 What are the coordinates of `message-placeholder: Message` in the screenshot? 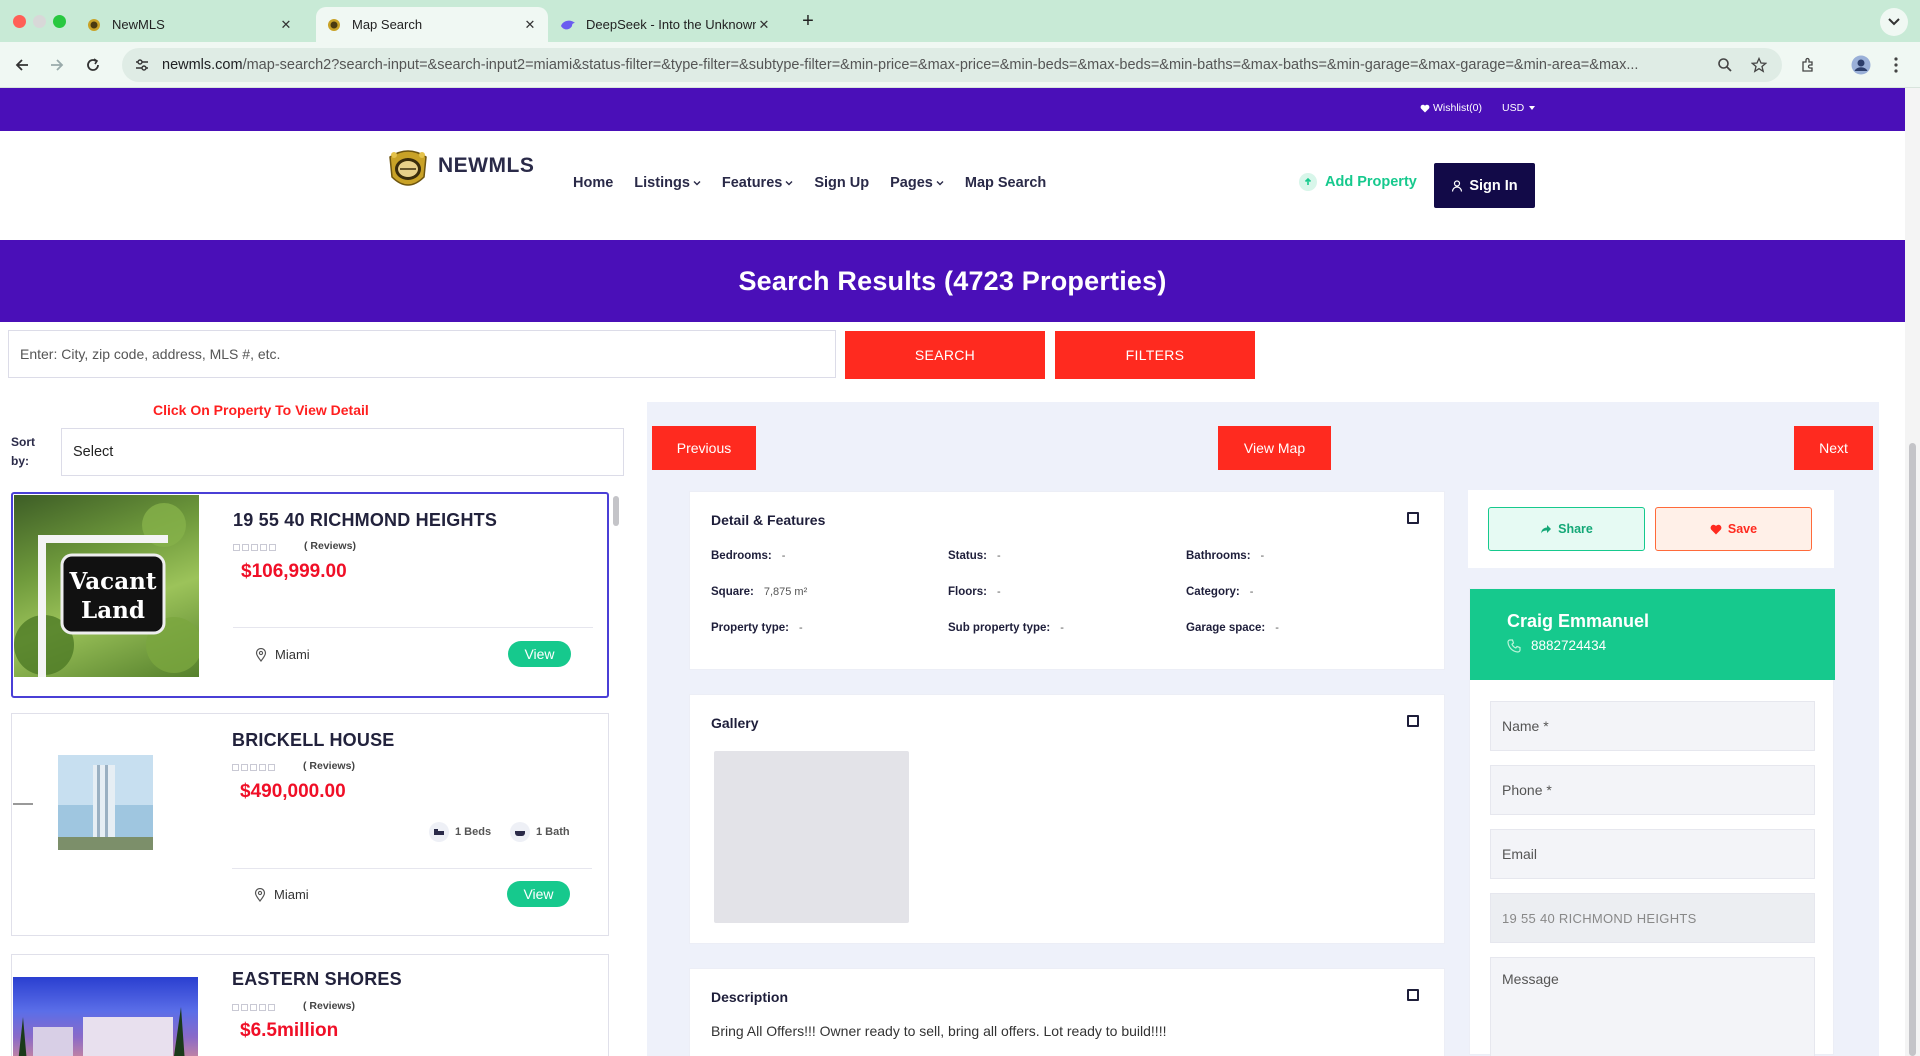 It's located at (1530, 979).